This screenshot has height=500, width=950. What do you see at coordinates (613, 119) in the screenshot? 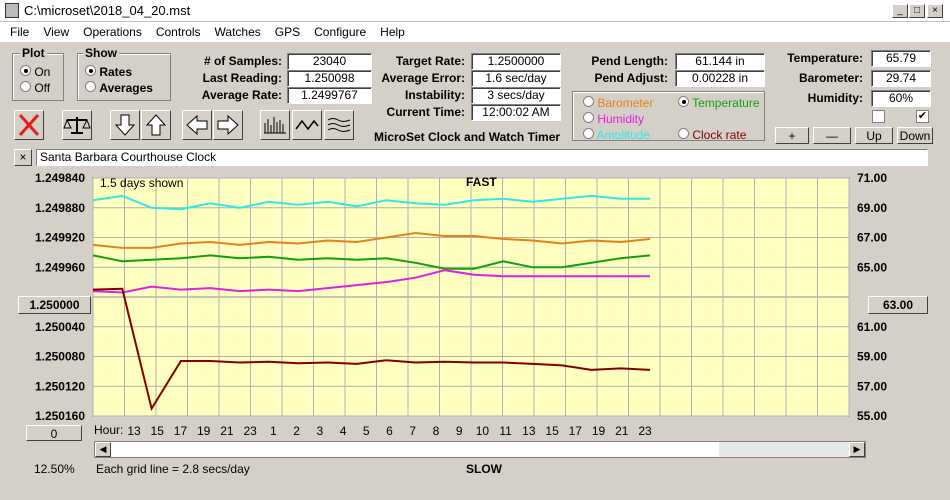
I see `sensor-humidity-radio: Humidity` at bounding box center [613, 119].